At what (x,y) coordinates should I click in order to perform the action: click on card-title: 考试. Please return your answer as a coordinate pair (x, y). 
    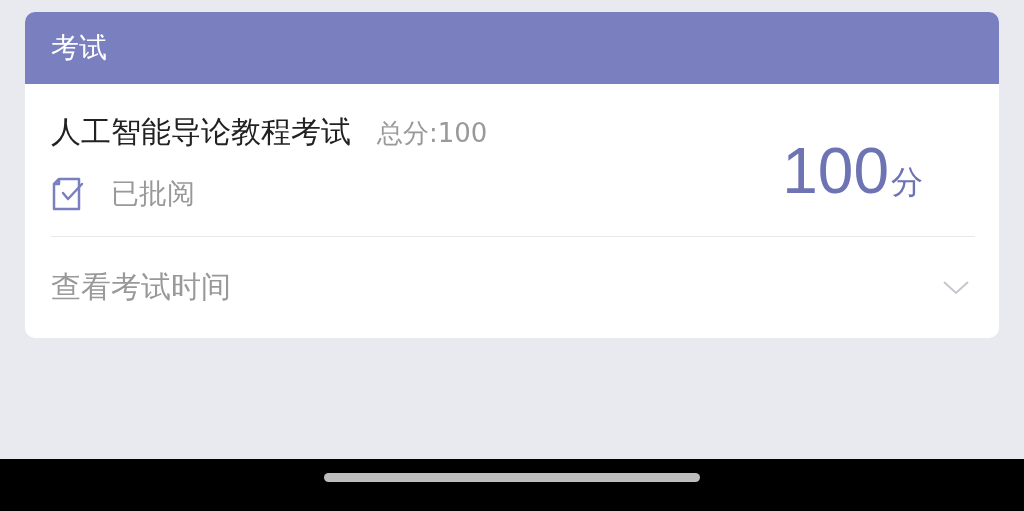
    Looking at the image, I should click on (79, 48).